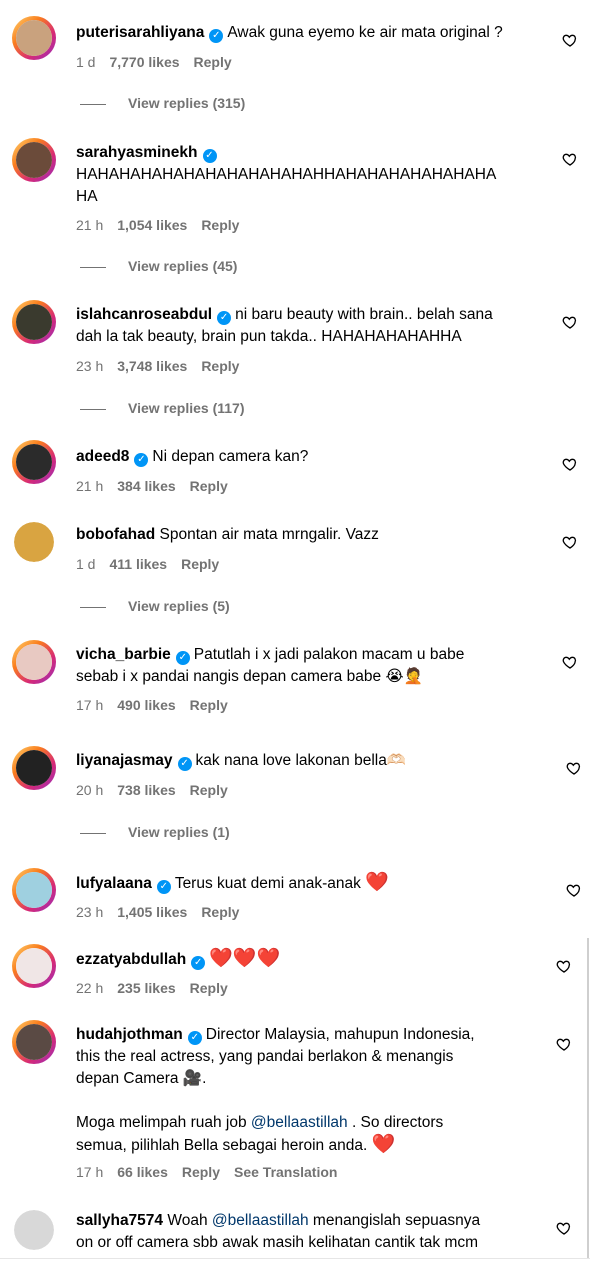 This screenshot has width=590, height=1271. I want to click on comment-likes: 738 likes, so click(146, 790).